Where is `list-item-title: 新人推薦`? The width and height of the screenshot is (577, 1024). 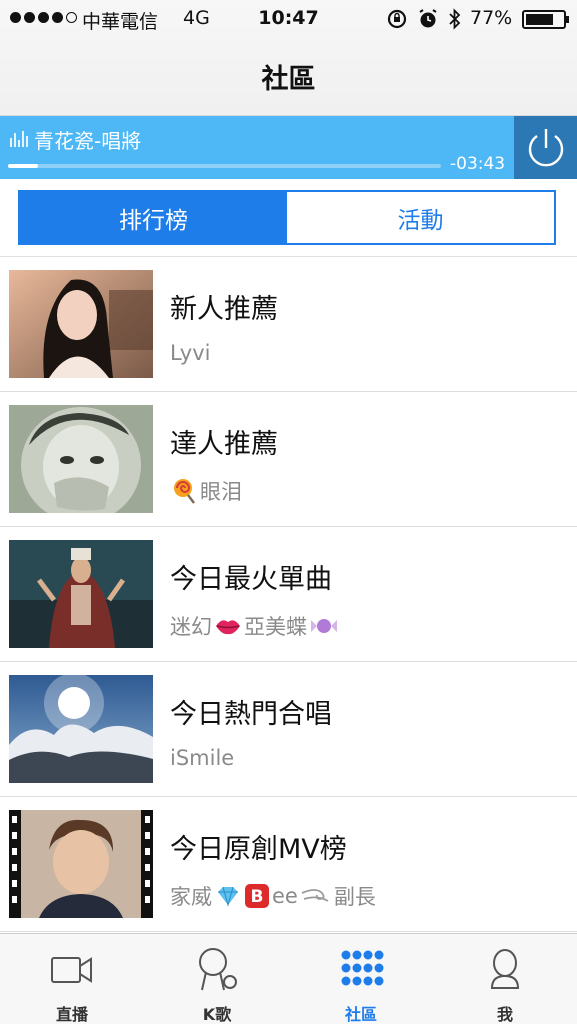
list-item-title: 新人推薦 is located at coordinates (224, 309).